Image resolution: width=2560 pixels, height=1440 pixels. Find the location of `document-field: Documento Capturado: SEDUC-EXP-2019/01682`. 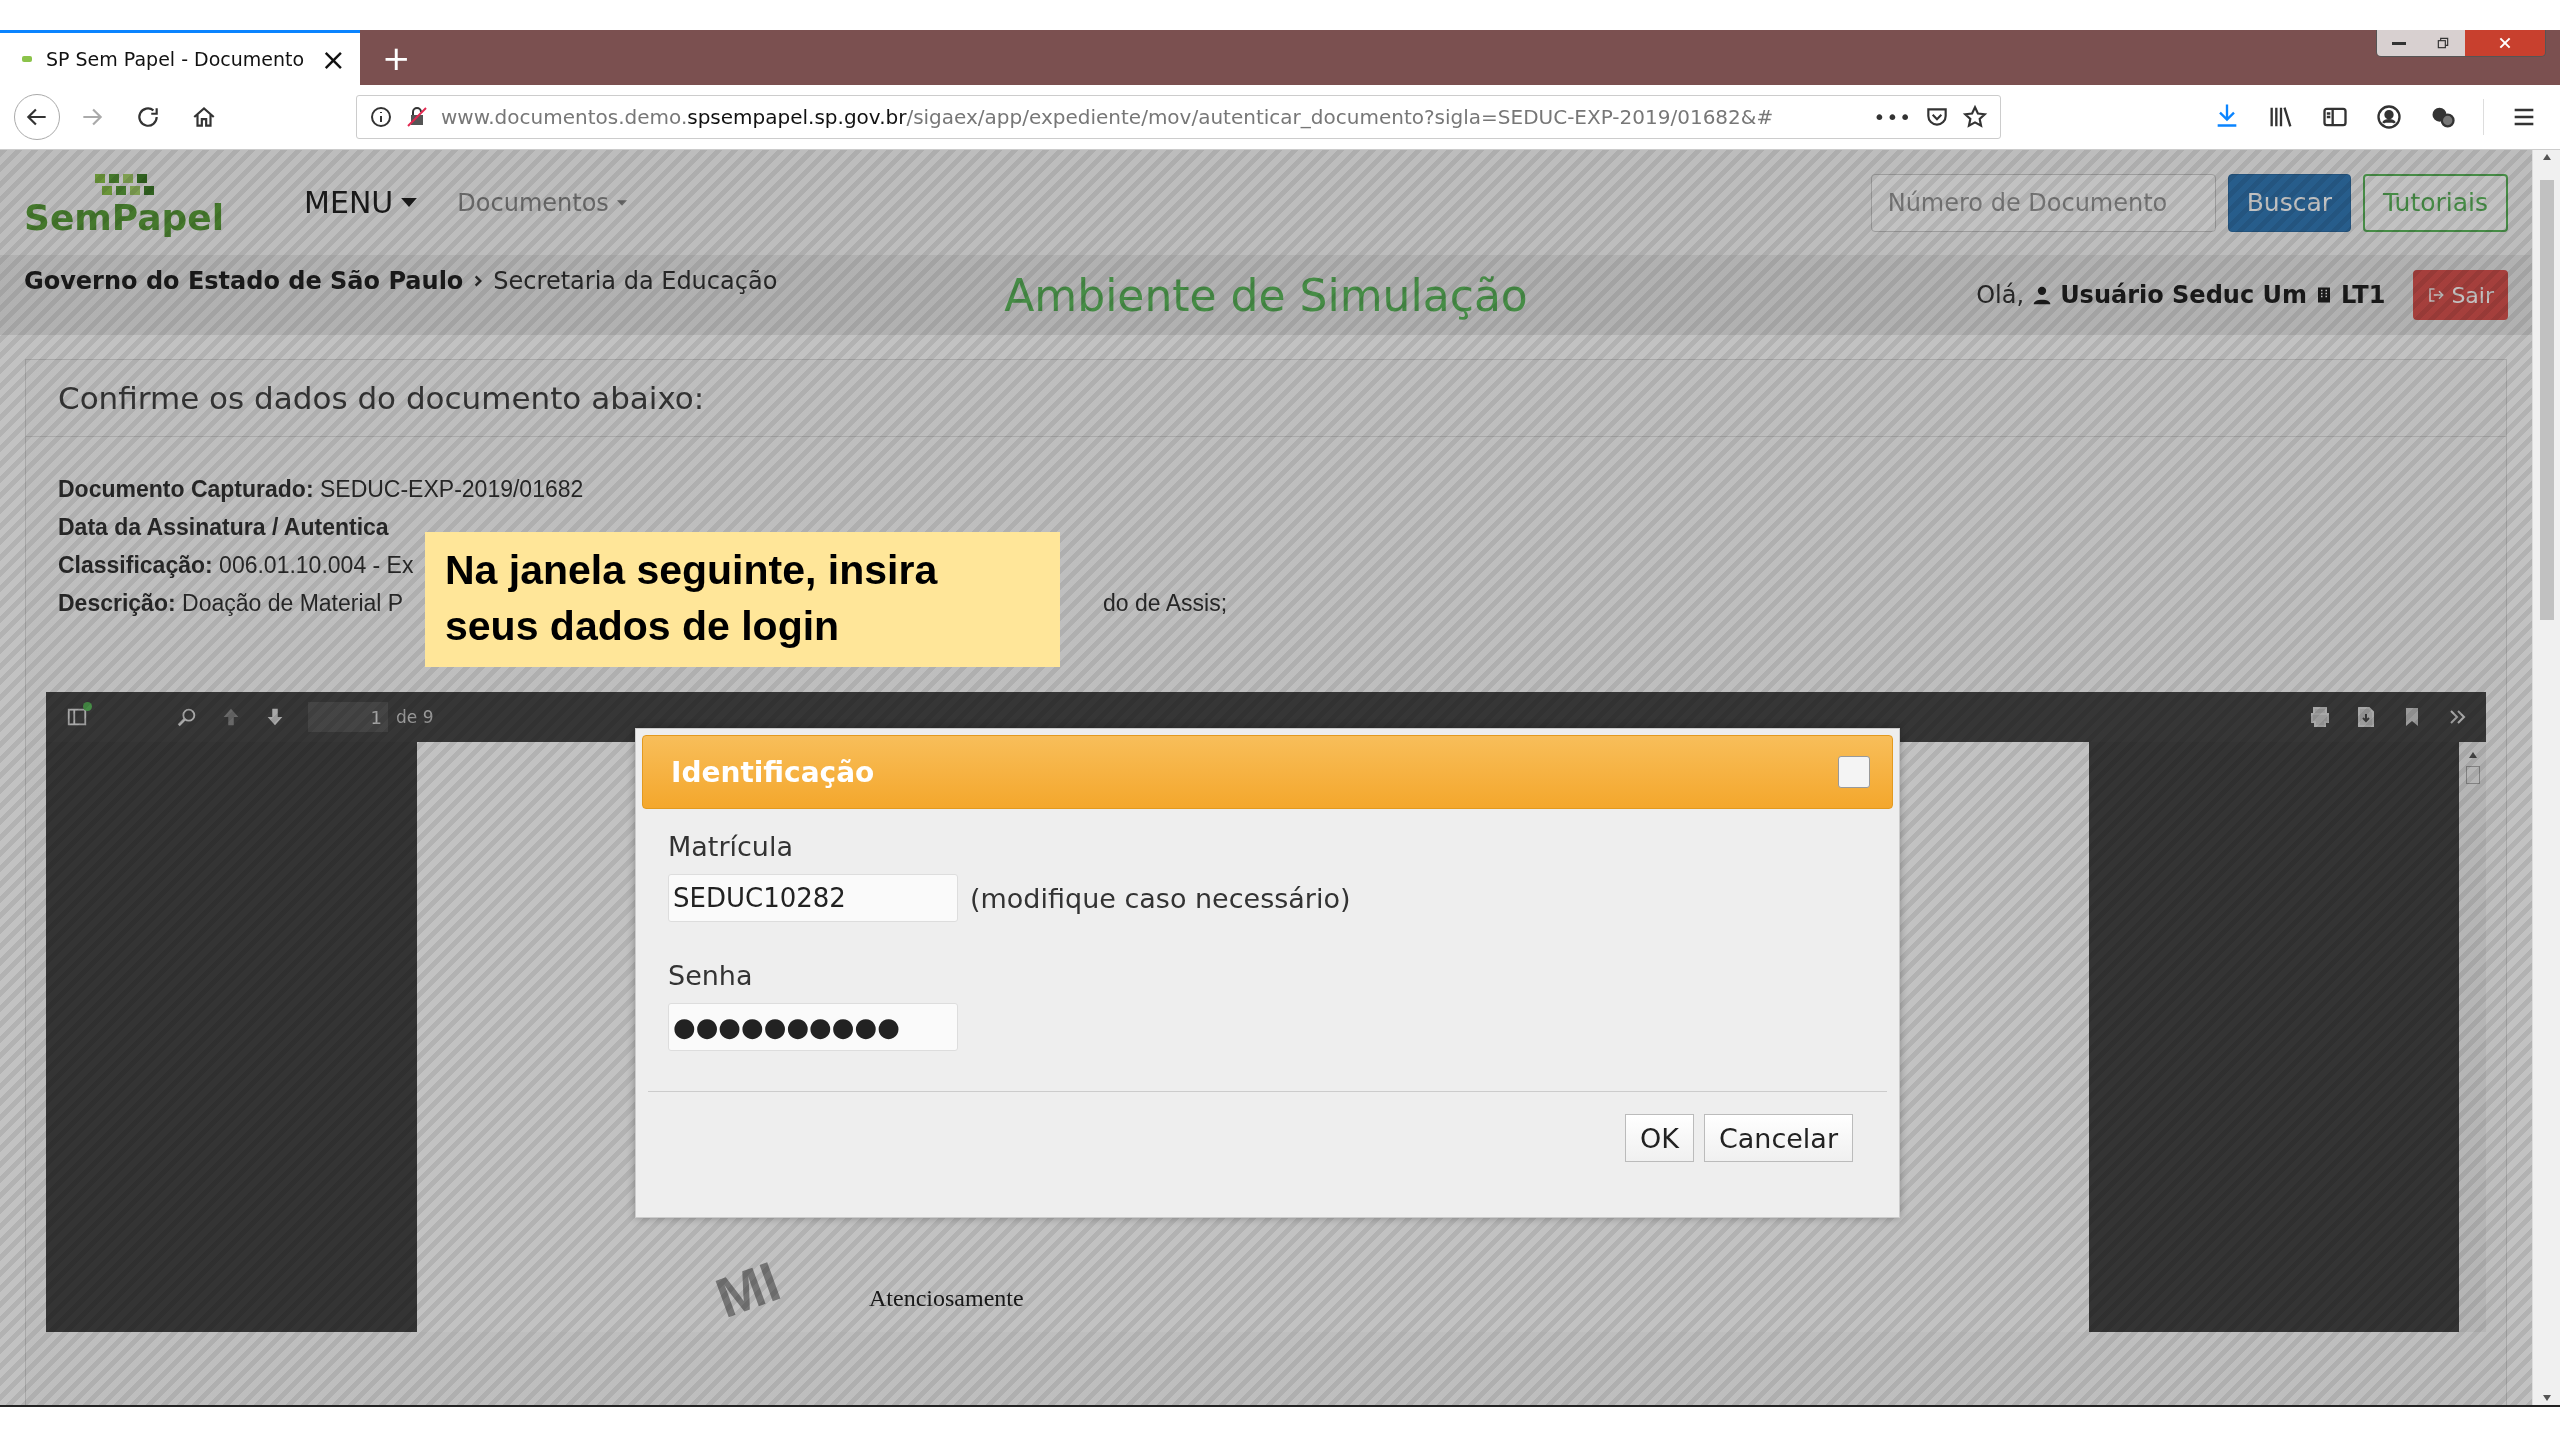

document-field: Documento Capturado: SEDUC-EXP-2019/01682 is located at coordinates (321, 489).